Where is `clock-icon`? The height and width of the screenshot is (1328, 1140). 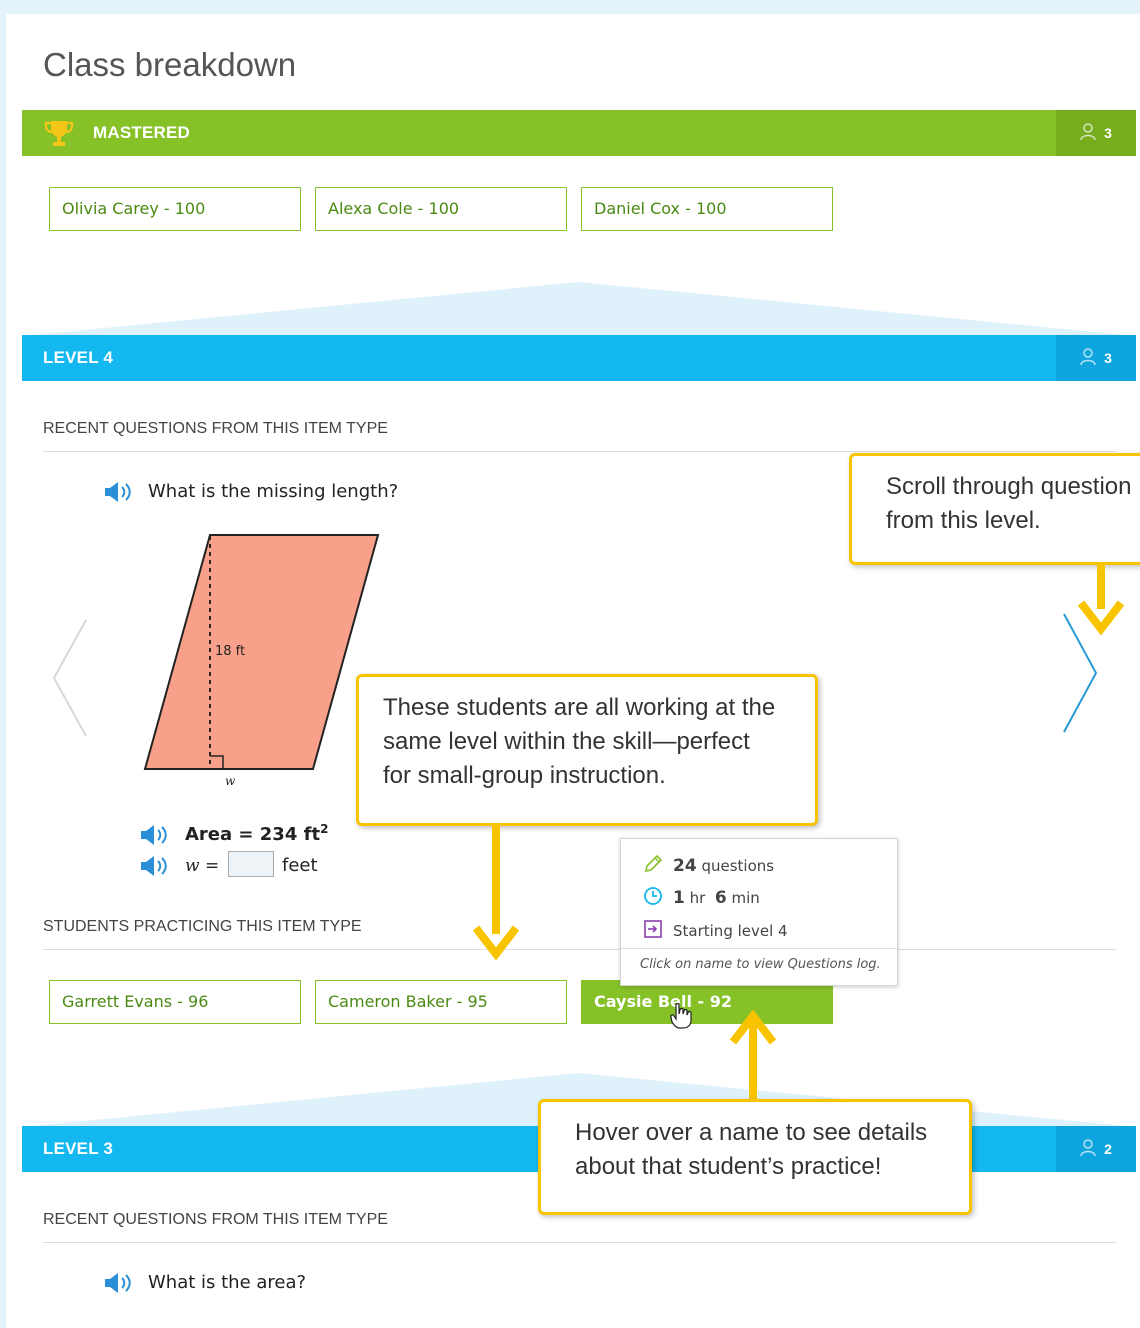
clock-icon is located at coordinates (653, 898).